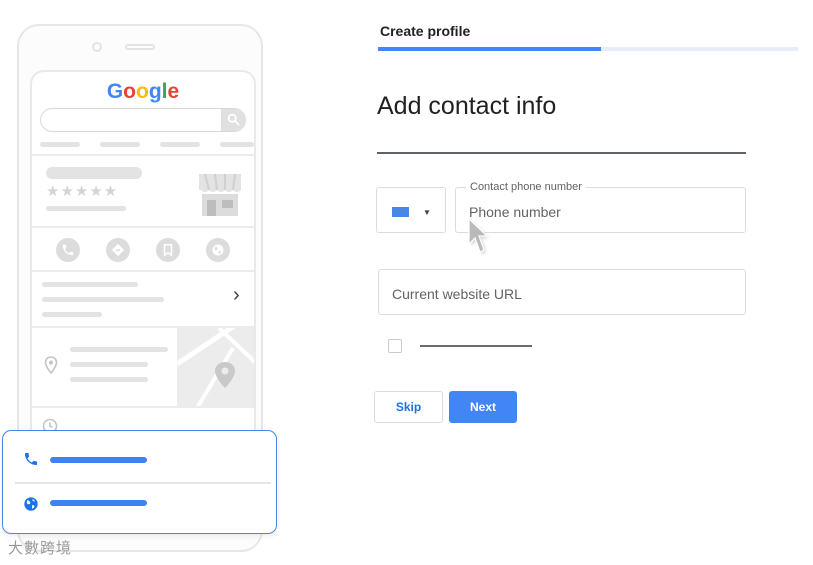  I want to click on phone-camera, so click(97, 47).